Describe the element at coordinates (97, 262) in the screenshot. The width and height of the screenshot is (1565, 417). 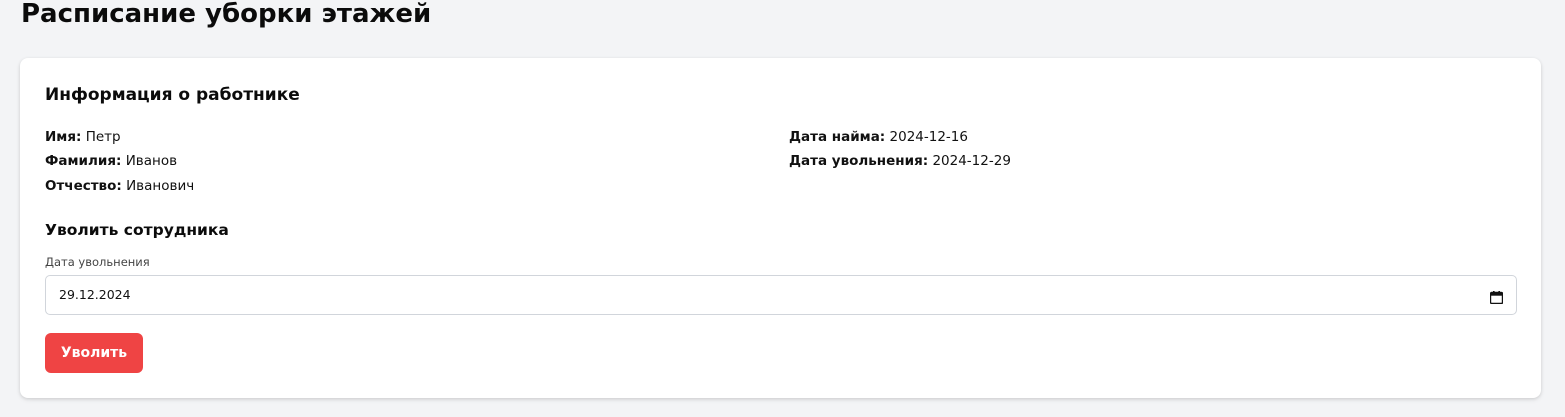
I see `dismissal-date-field-label: Дата увольнения` at that location.